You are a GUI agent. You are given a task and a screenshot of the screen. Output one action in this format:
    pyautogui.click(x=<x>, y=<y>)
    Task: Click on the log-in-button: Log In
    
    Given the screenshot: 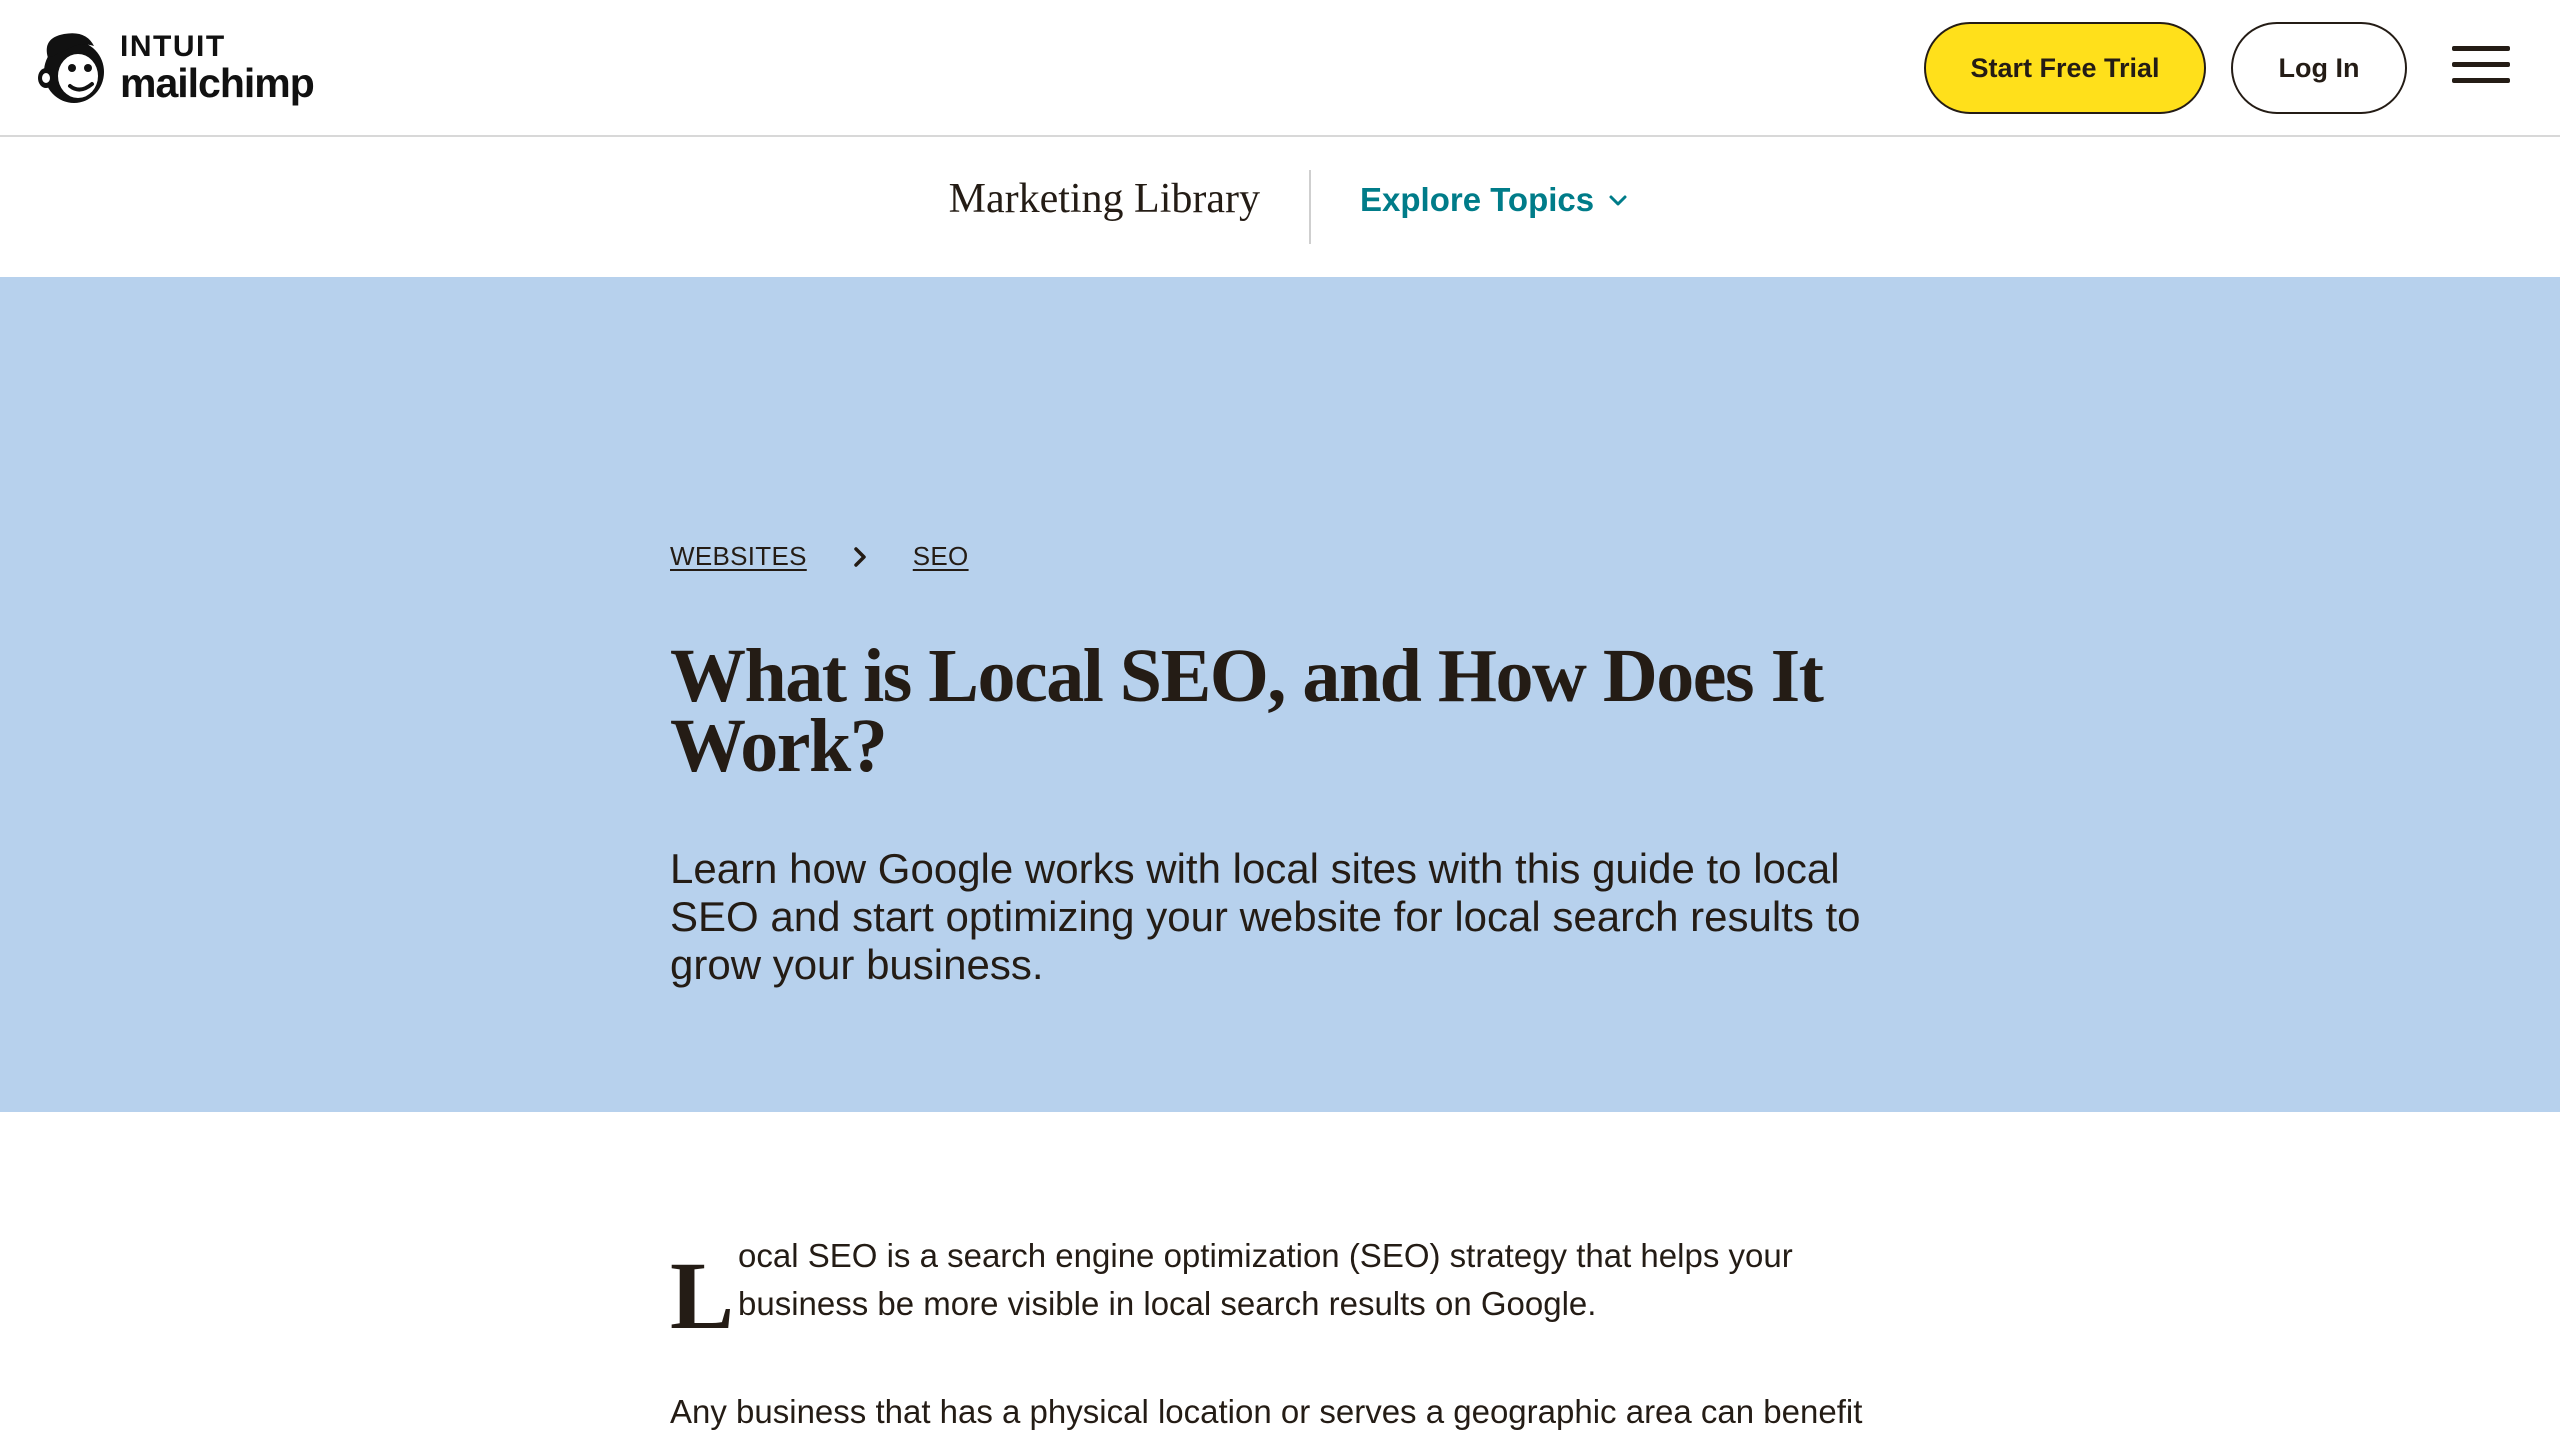 What is the action you would take?
    pyautogui.click(x=2319, y=68)
    